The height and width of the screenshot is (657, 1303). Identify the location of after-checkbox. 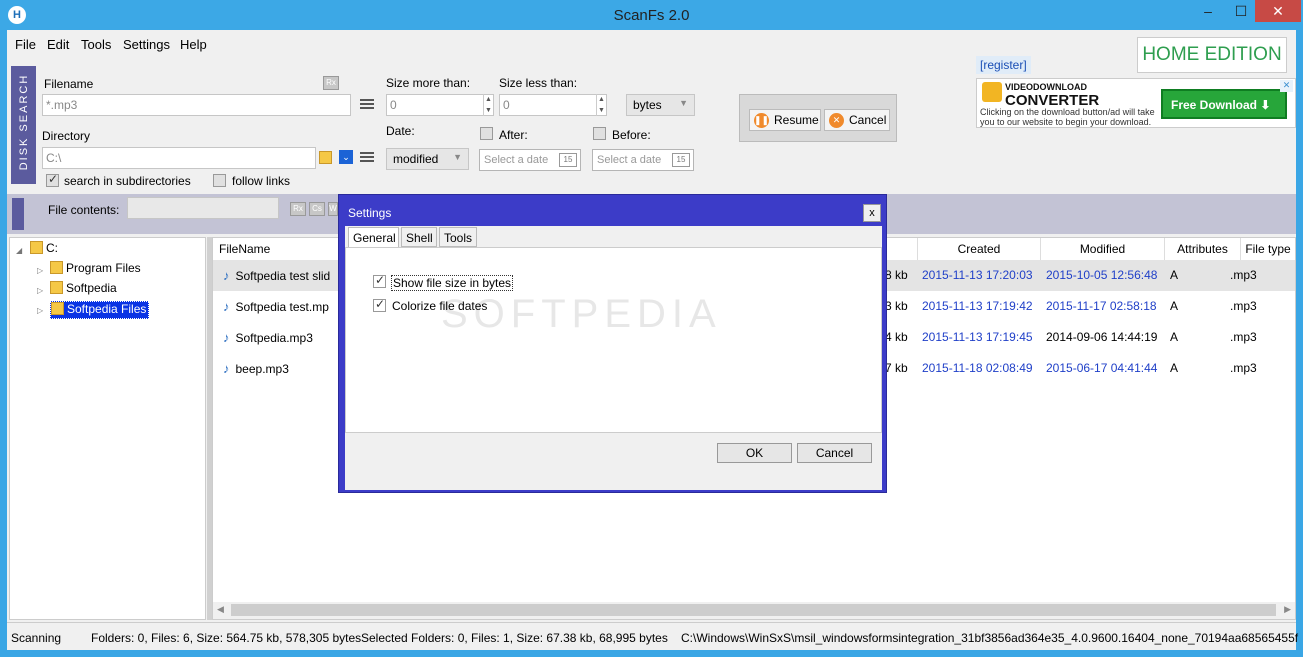
(486, 133).